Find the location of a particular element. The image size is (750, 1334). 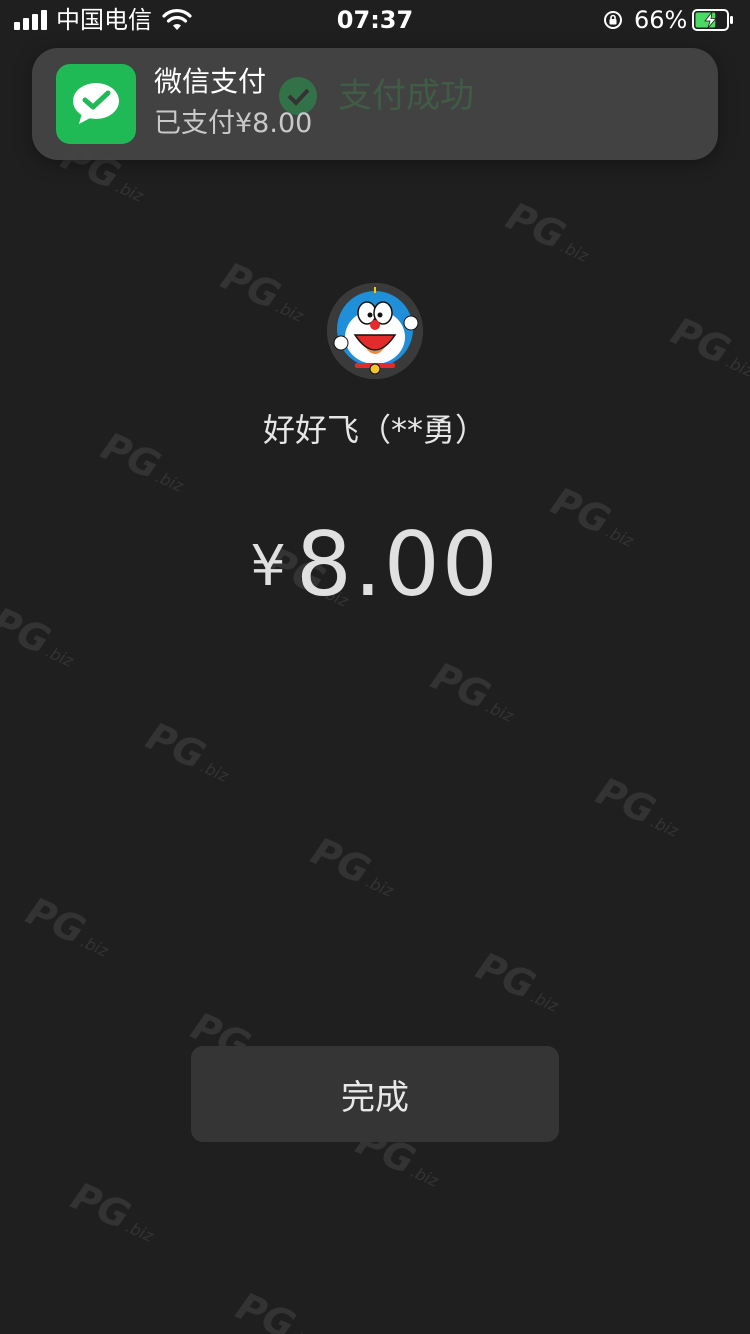

orientation-lock-icon is located at coordinates (613, 20).